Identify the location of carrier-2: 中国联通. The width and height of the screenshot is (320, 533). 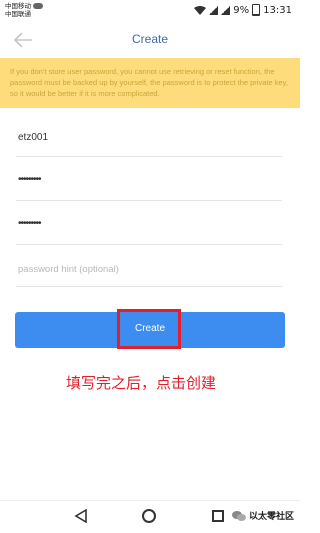
(18, 14).